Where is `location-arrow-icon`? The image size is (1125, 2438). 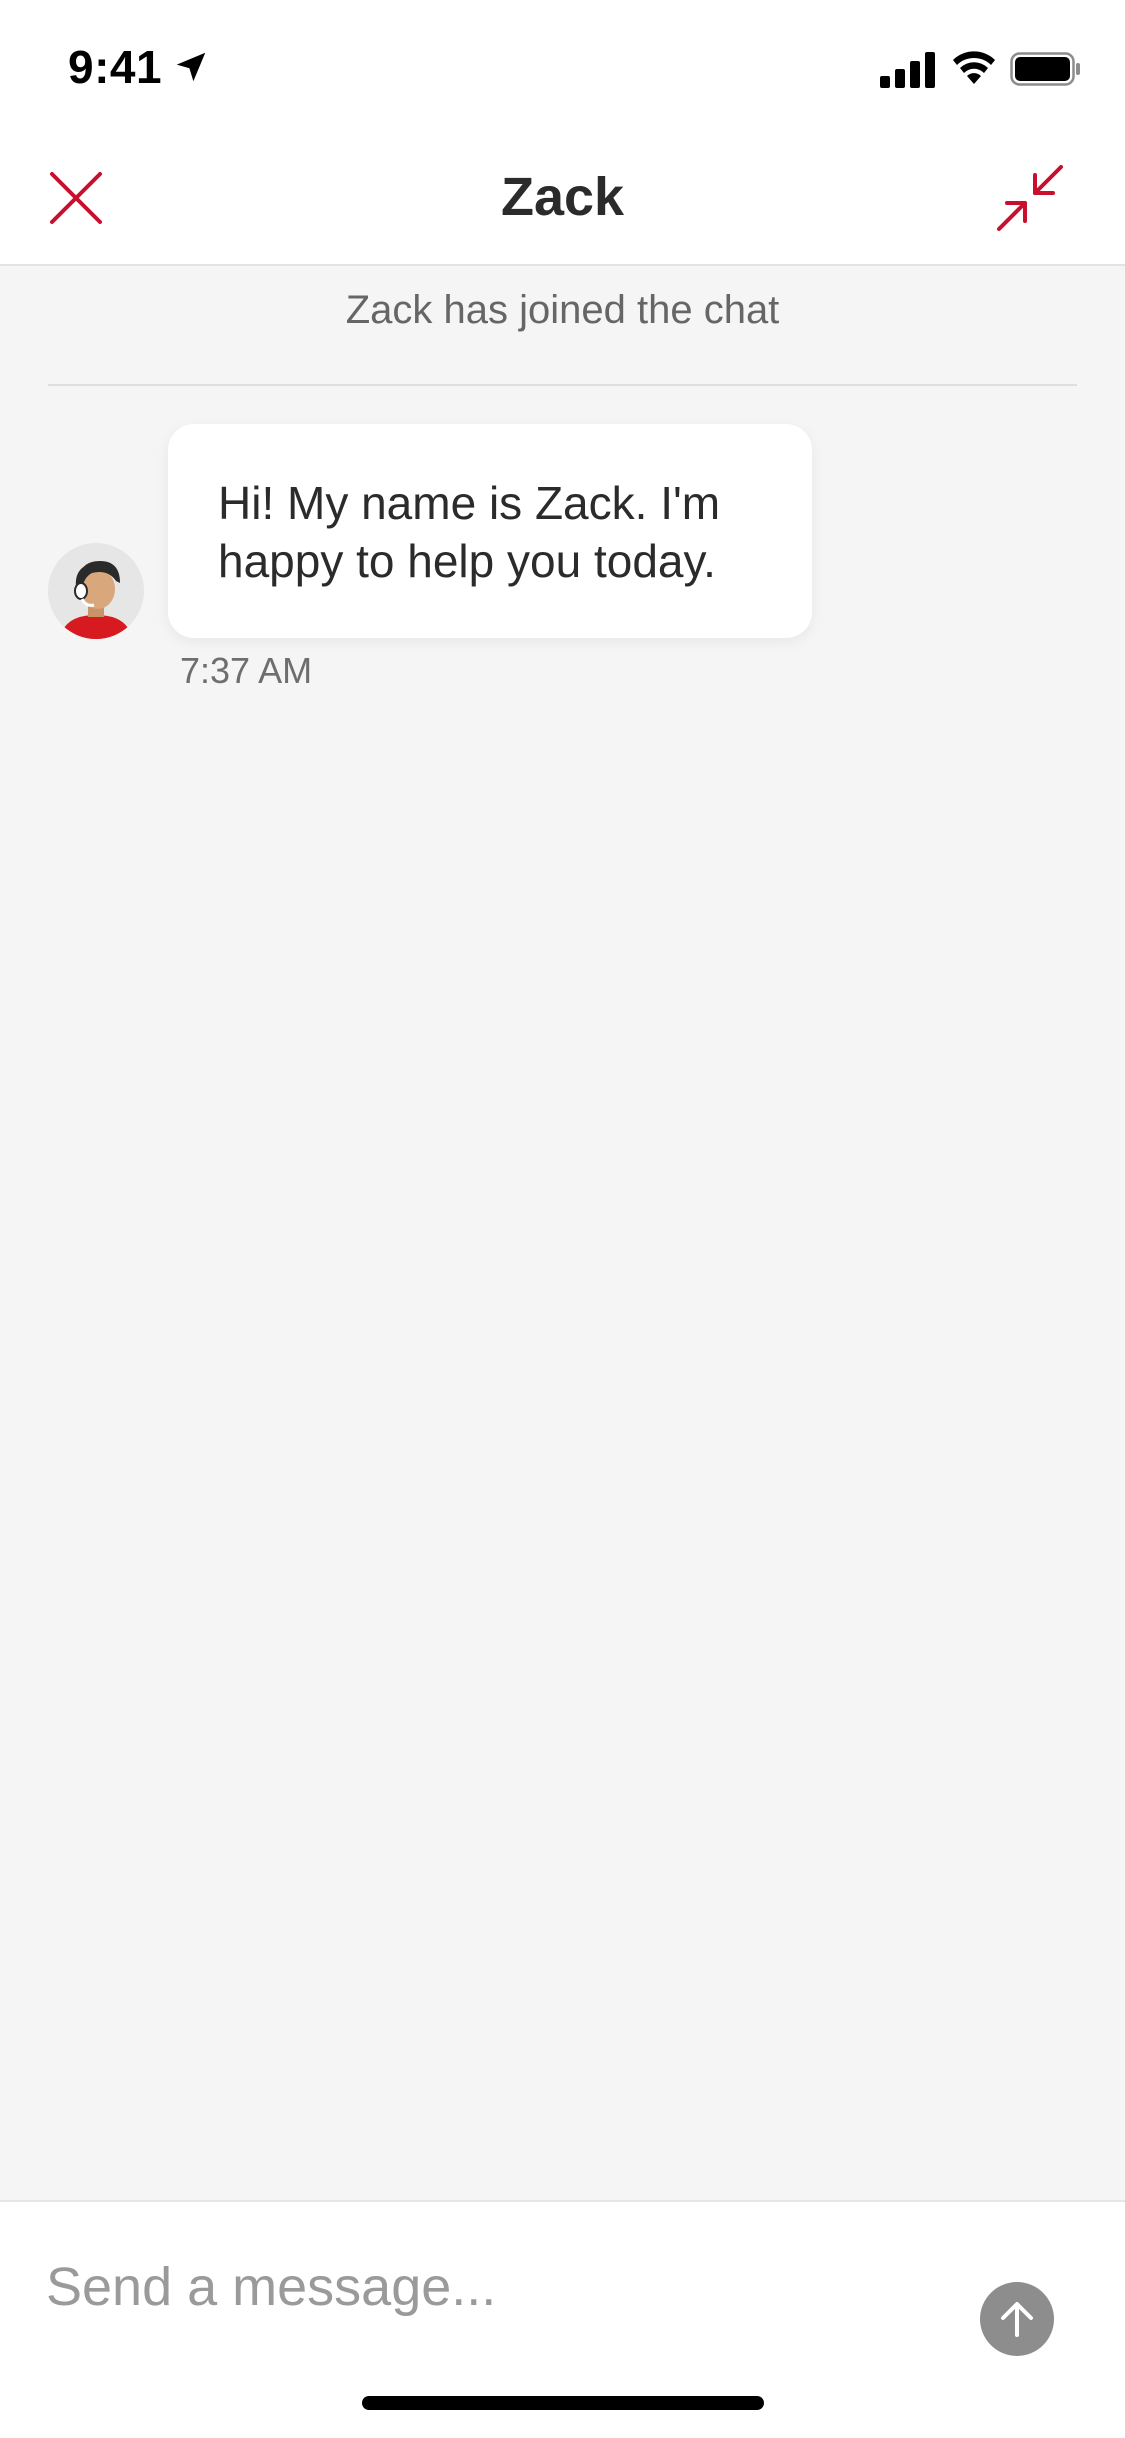 location-arrow-icon is located at coordinates (191, 67).